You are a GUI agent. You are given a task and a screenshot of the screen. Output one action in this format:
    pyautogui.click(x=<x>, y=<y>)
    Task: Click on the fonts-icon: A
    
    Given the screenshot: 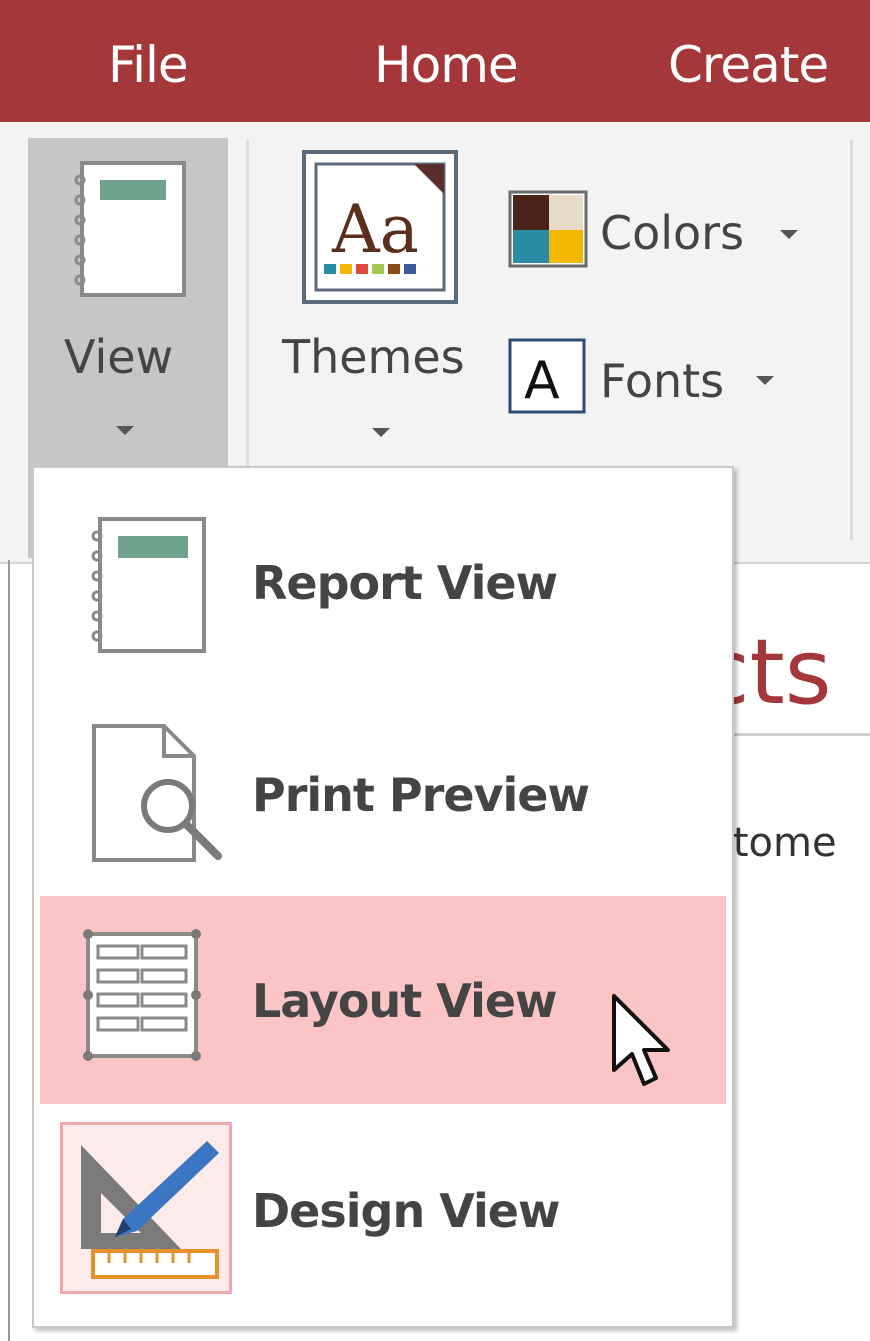 What is the action you would take?
    pyautogui.click(x=547, y=376)
    